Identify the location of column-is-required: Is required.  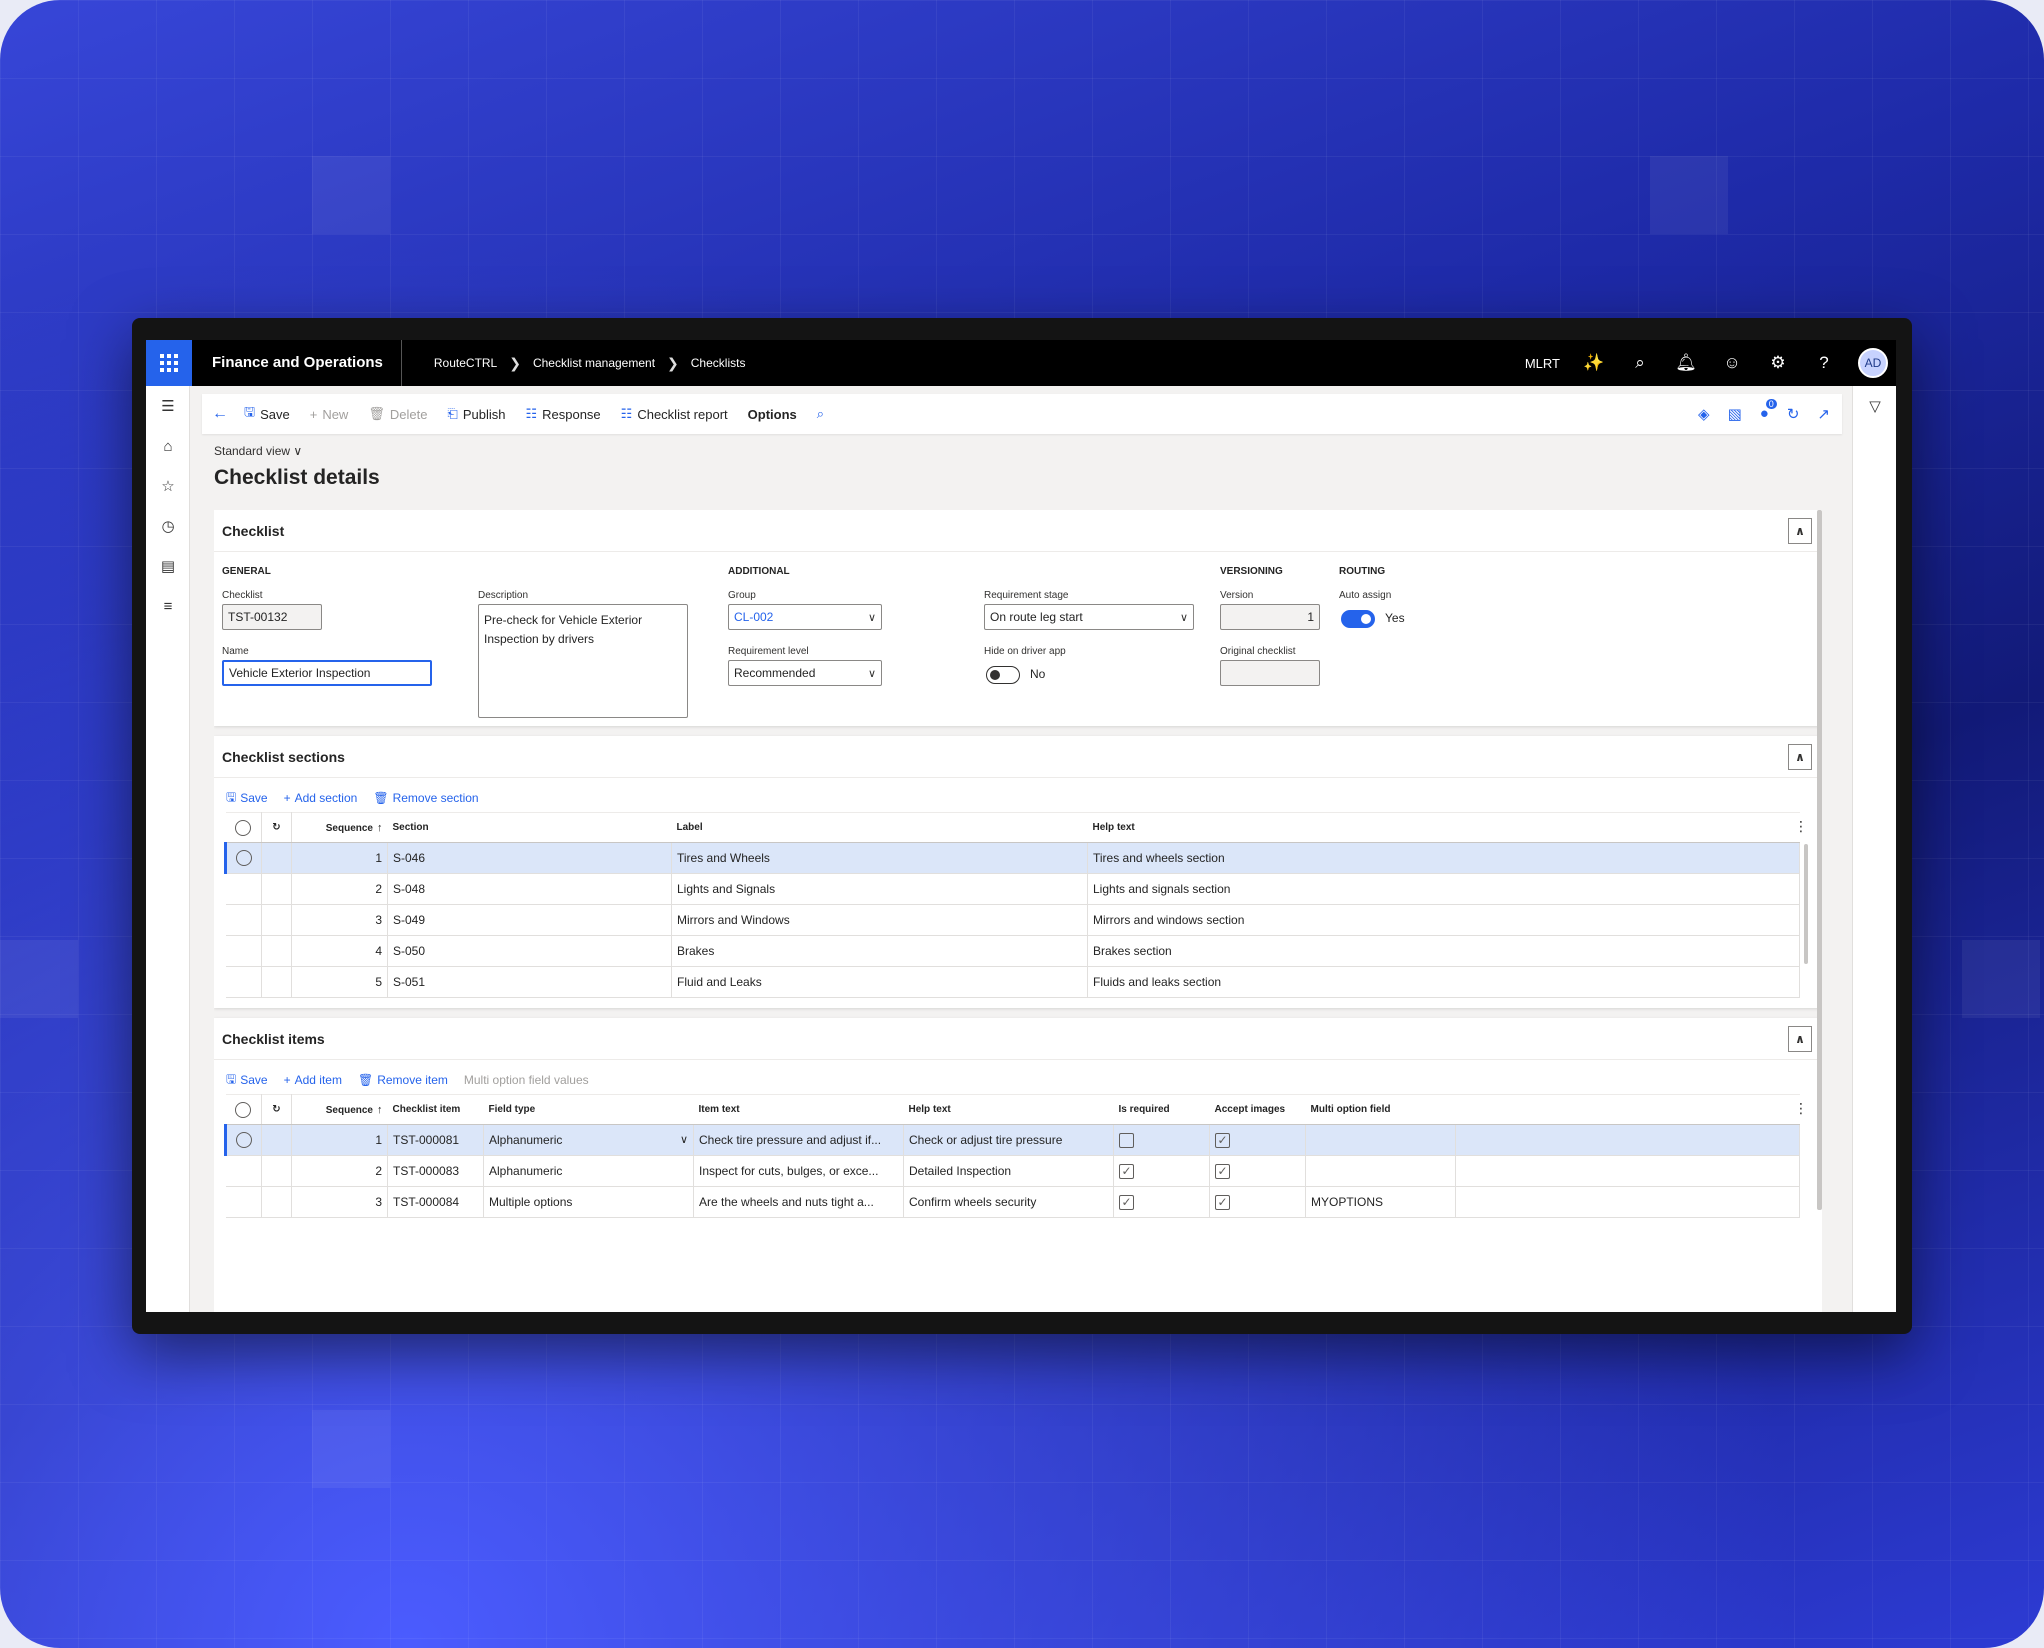
(1161, 1109).